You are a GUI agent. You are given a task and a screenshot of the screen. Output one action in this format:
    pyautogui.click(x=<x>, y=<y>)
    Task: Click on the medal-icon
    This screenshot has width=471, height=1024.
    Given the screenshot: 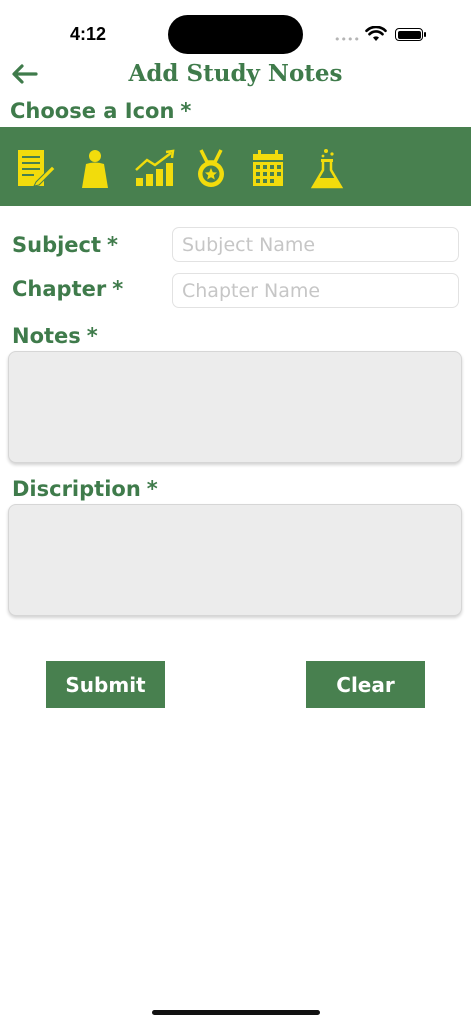 What is the action you would take?
    pyautogui.click(x=211, y=169)
    